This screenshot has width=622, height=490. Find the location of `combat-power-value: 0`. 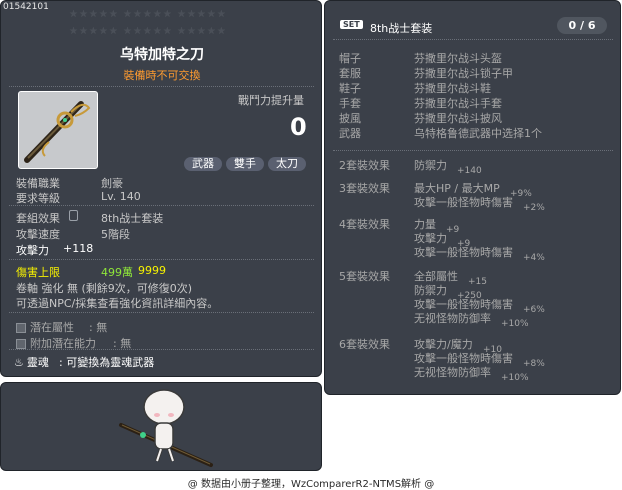

combat-power-value: 0 is located at coordinates (298, 127).